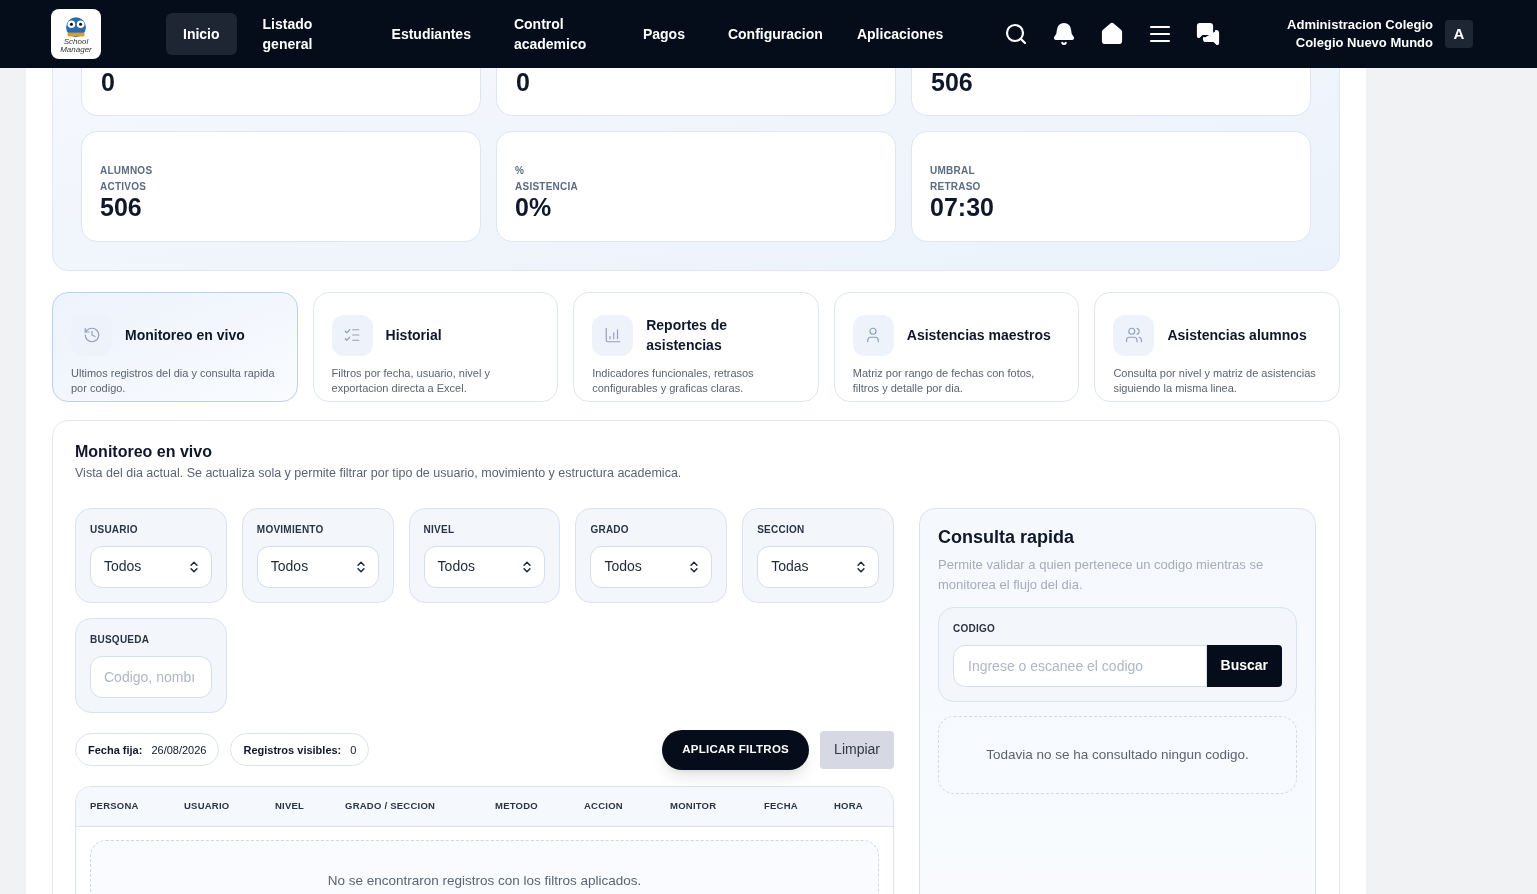  I want to click on column-header: FECHA, so click(781, 806).